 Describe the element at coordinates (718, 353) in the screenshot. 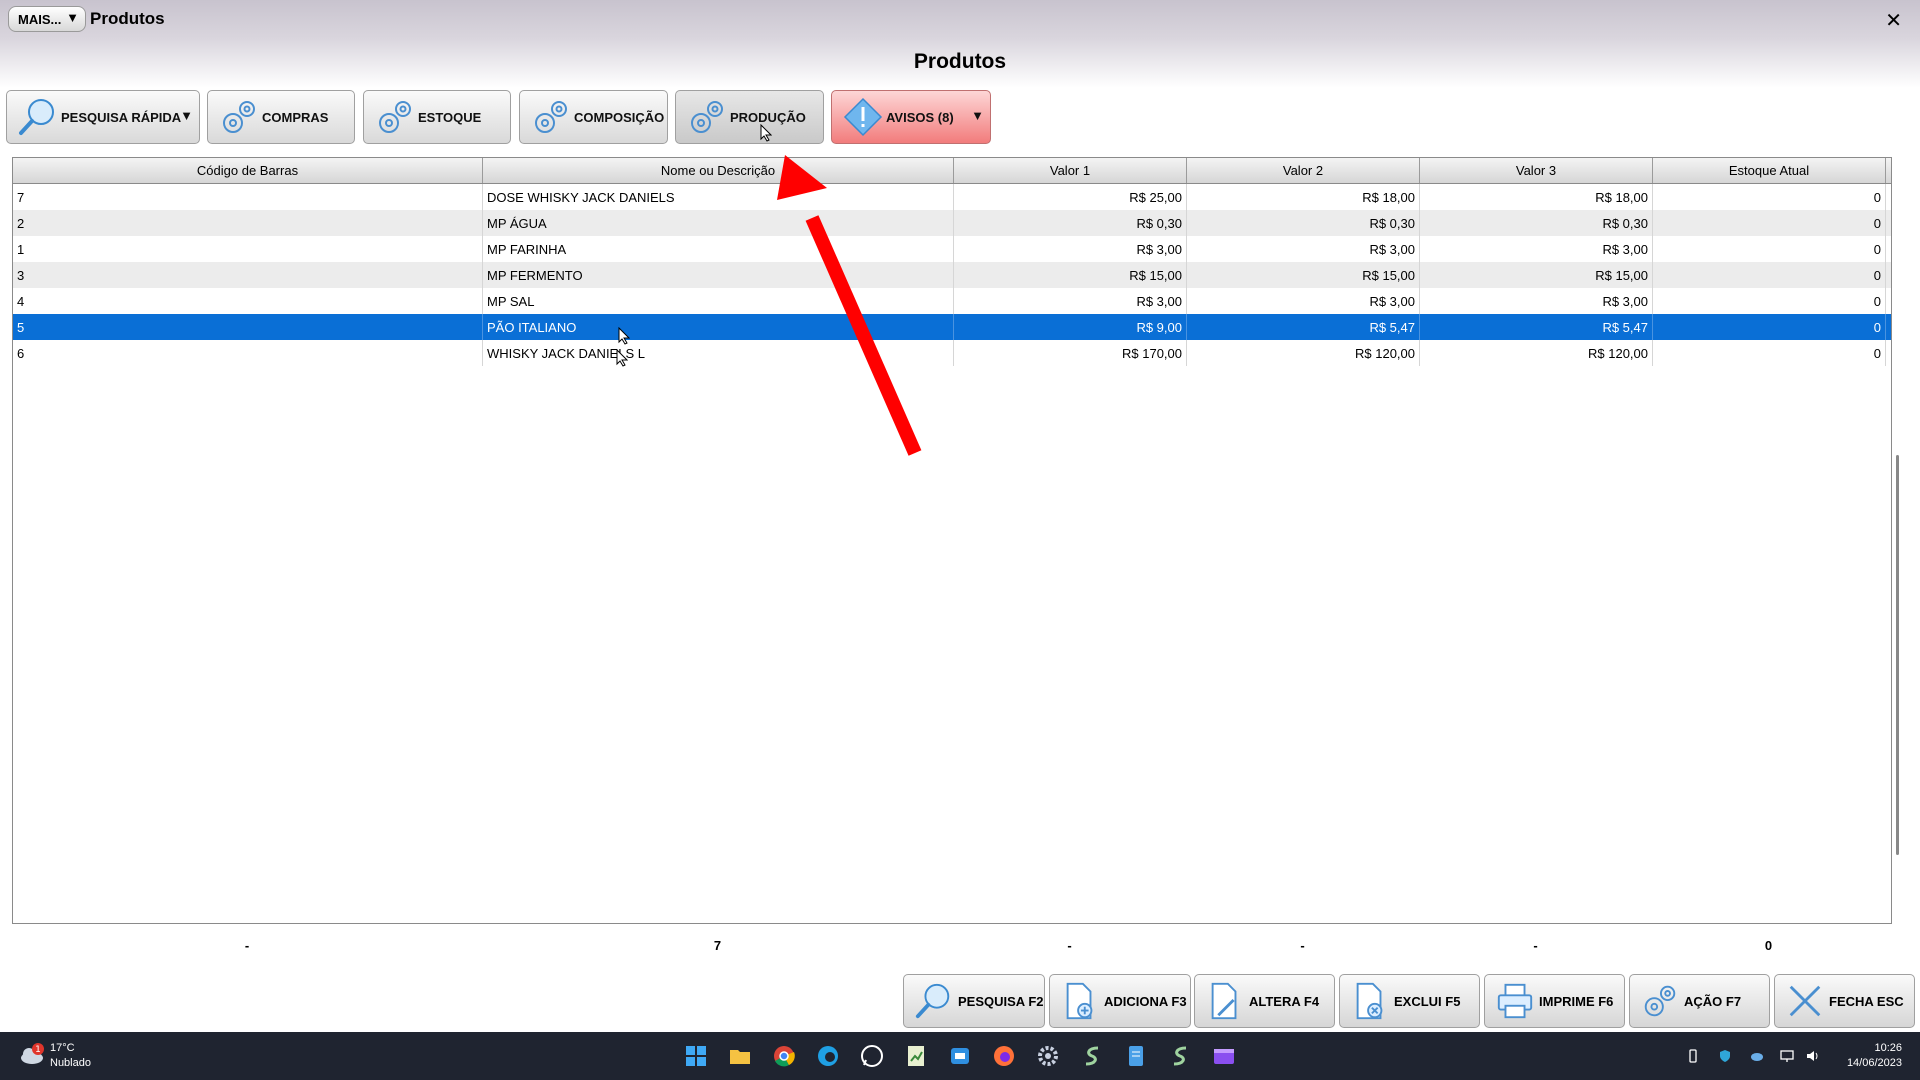

I see `cell-nome: WHISKY JACK DANIELS L` at that location.